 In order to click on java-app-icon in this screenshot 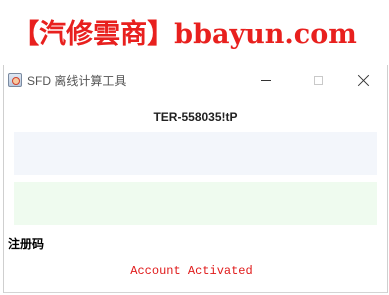, I will do `click(15, 80)`.